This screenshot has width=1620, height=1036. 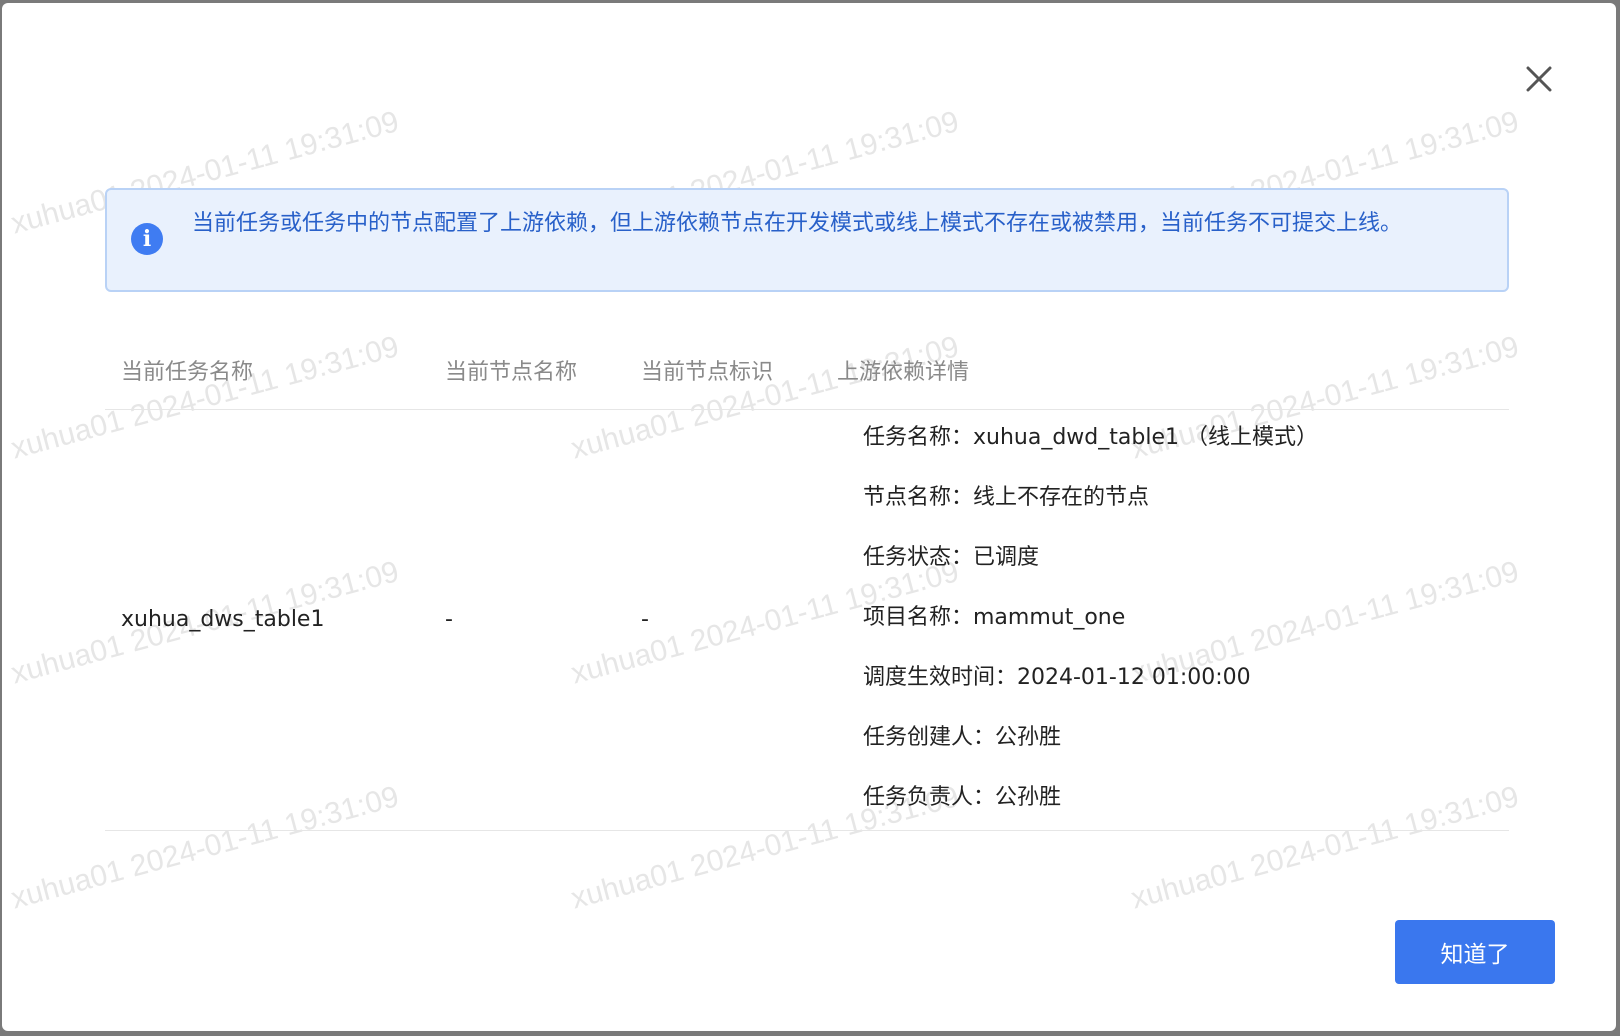 What do you see at coordinates (994, 617) in the screenshot?
I see `detail-project-name: 项目名称：mammut_one` at bounding box center [994, 617].